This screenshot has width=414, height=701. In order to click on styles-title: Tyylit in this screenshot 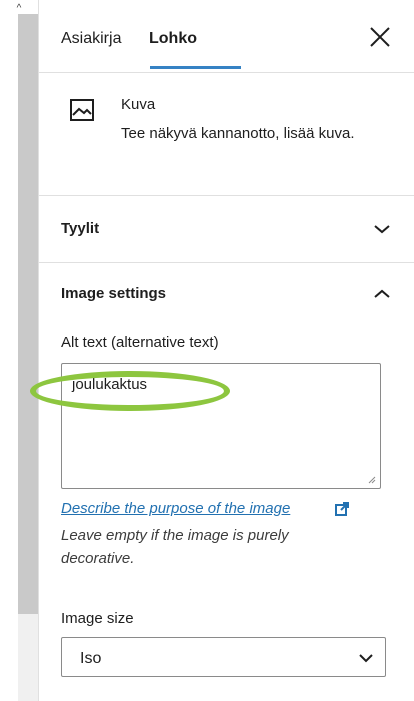, I will do `click(80, 228)`.